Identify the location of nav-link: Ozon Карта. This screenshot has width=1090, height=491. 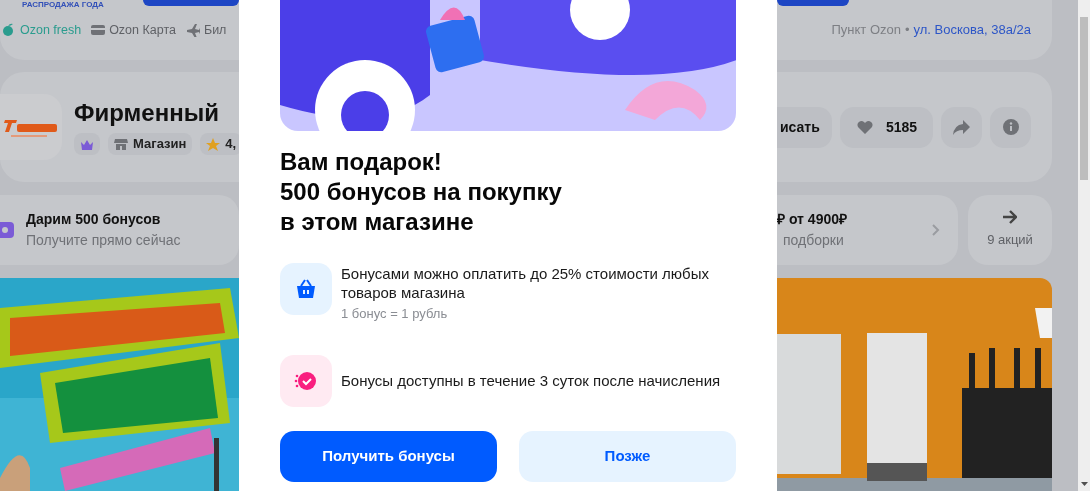
(133, 30).